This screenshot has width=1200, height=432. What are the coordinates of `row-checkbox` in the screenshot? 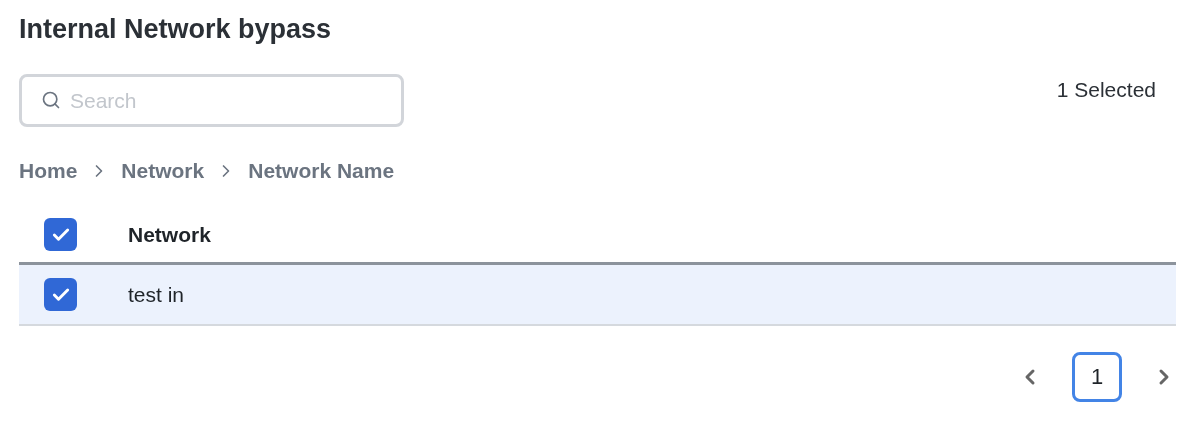 It's located at (60, 294).